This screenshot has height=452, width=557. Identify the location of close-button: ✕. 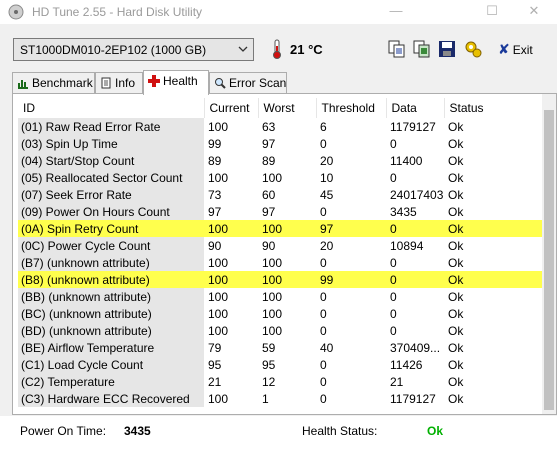
(534, 12).